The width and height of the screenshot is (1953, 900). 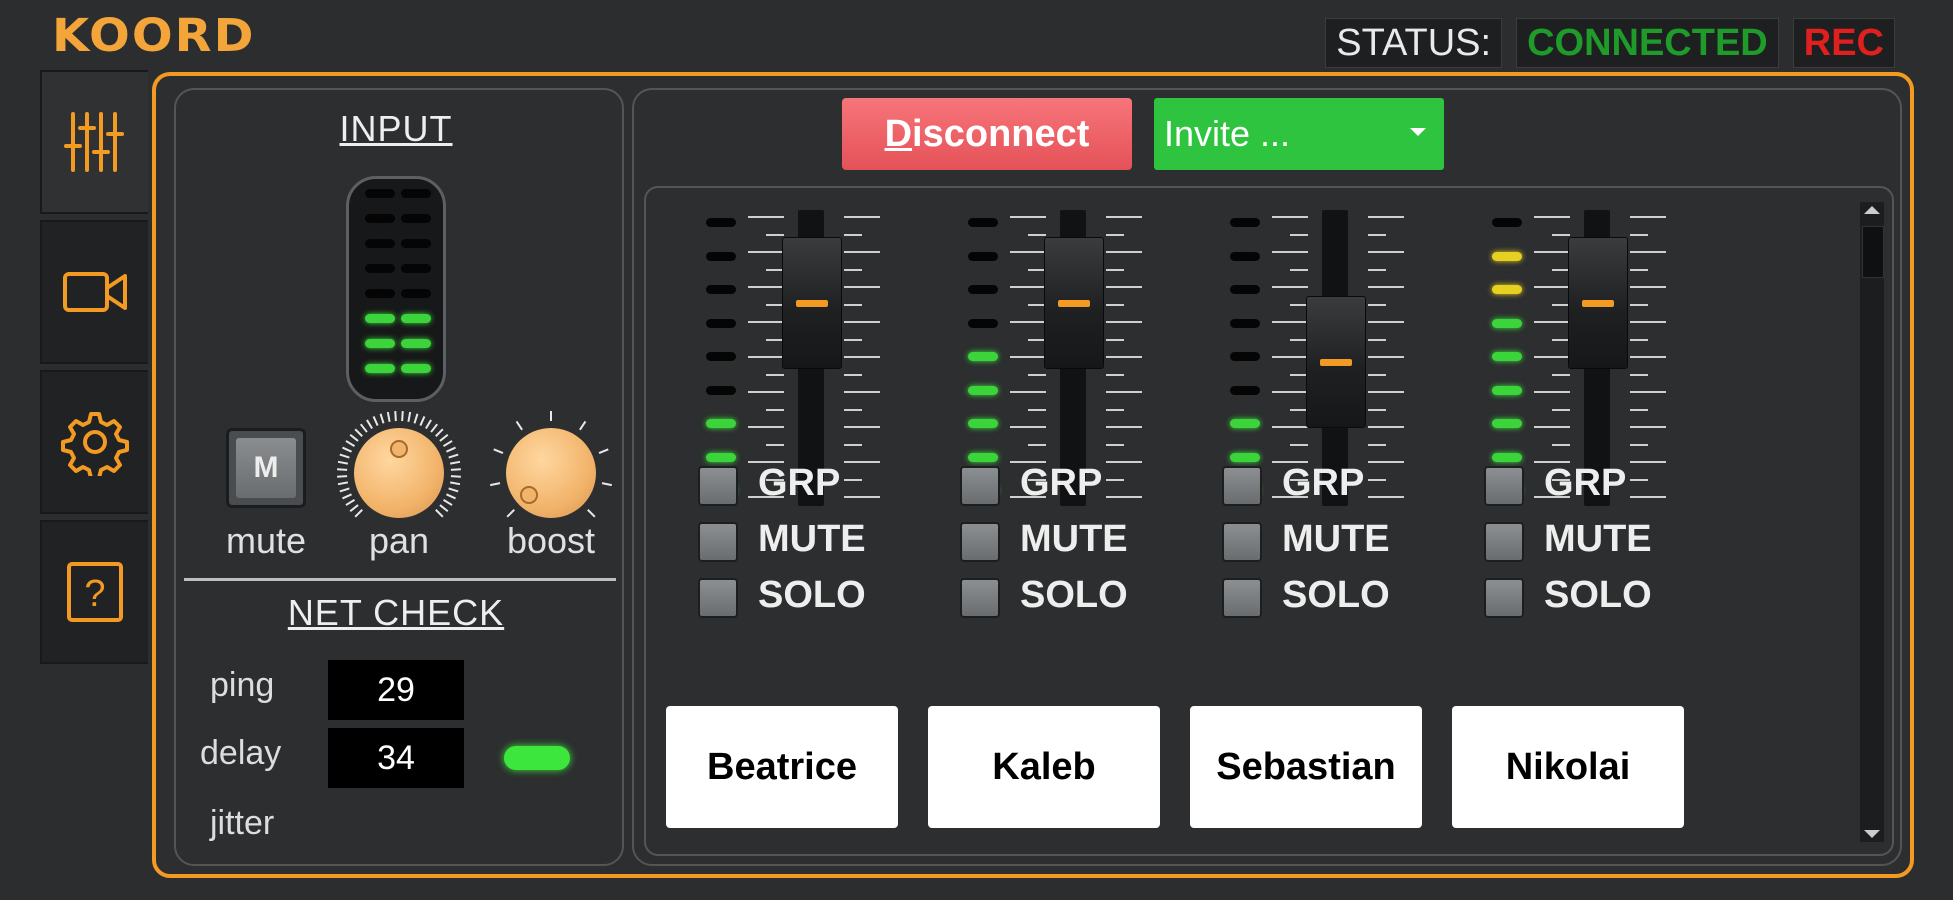 I want to click on pan-knob, so click(x=399, y=473).